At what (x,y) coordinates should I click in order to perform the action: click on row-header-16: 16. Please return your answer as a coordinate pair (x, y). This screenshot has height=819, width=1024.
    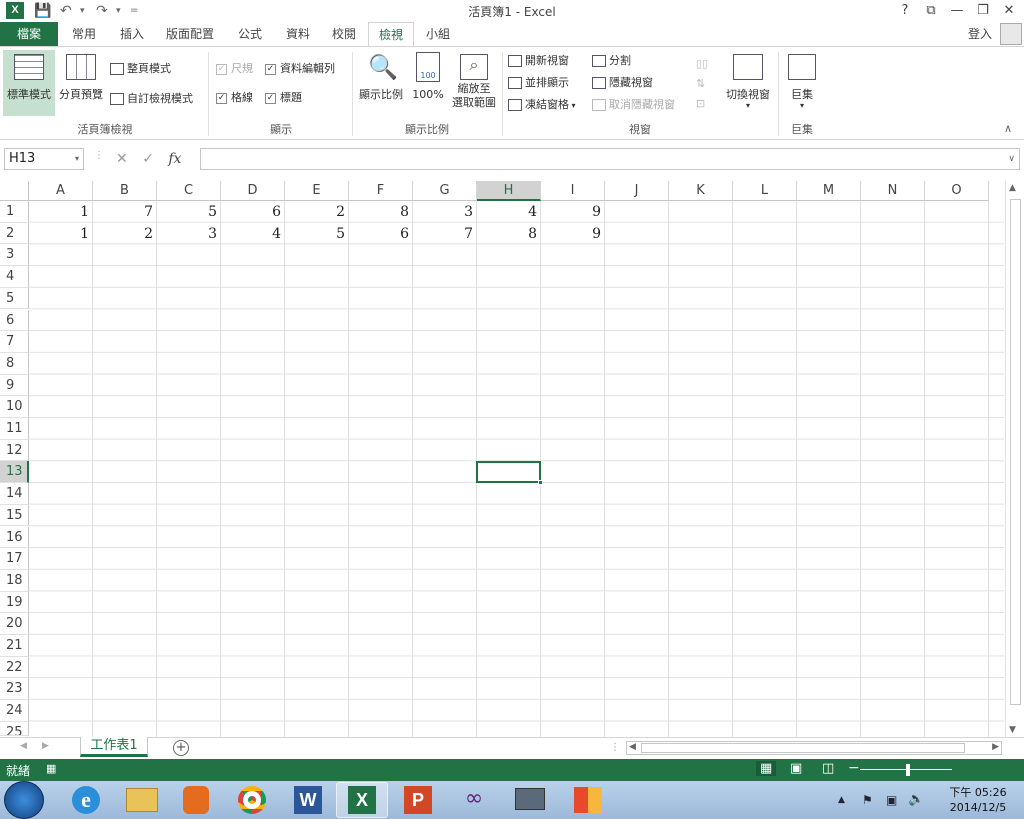
    Looking at the image, I should click on (14, 537).